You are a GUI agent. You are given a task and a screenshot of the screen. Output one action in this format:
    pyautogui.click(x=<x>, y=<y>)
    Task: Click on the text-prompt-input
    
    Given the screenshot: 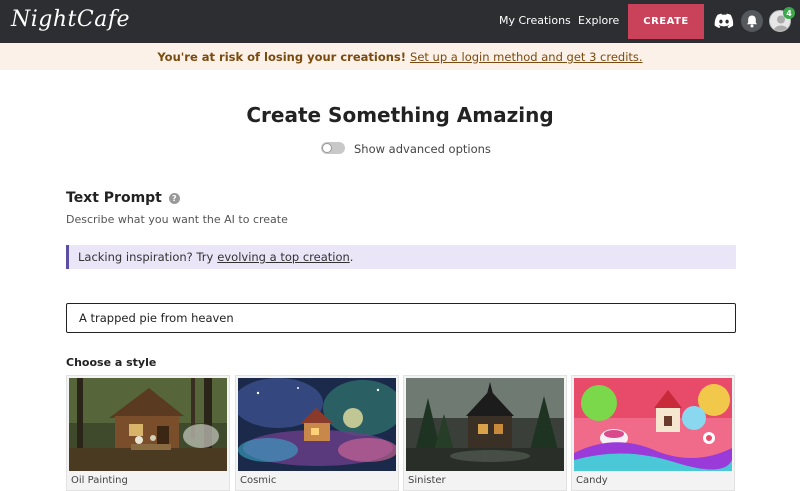 What is the action you would take?
    pyautogui.click(x=401, y=318)
    